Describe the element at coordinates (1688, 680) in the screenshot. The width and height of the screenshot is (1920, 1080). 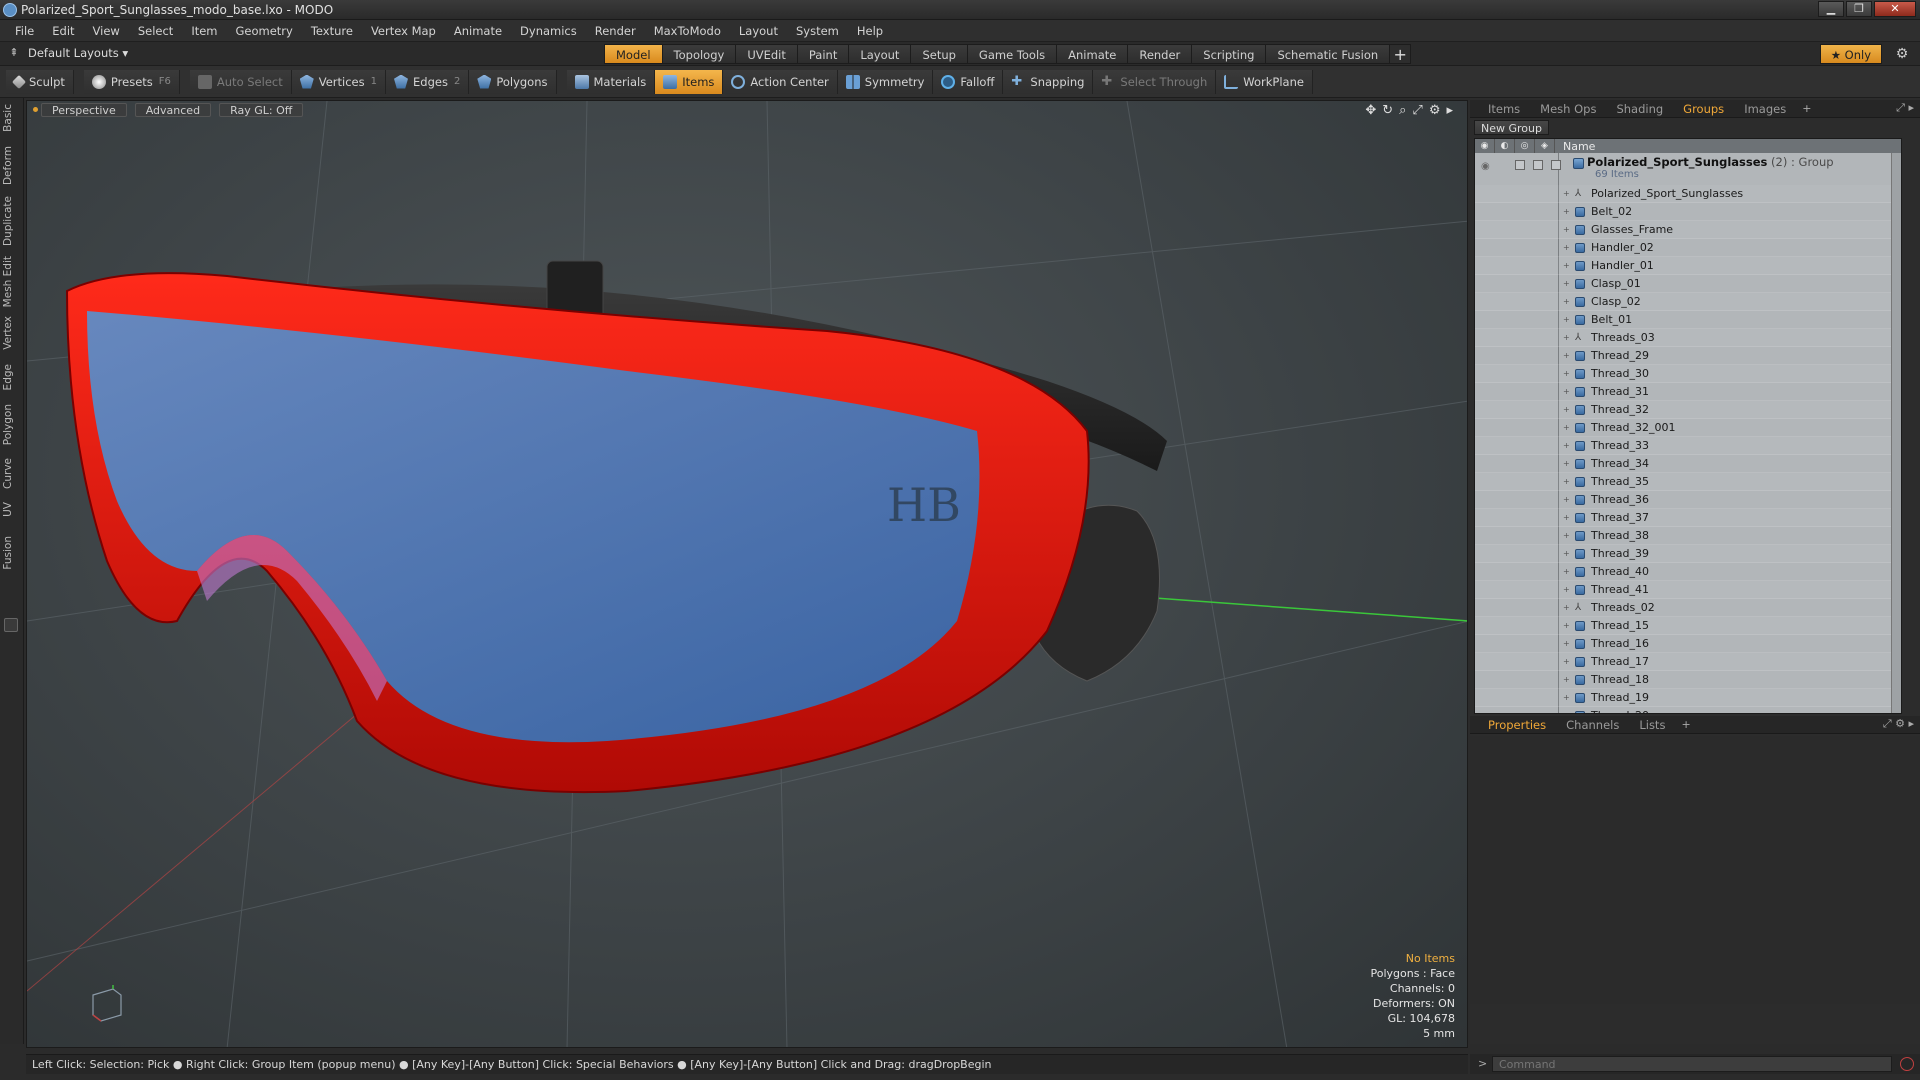
I see `tree-row: + Thread_18` at that location.